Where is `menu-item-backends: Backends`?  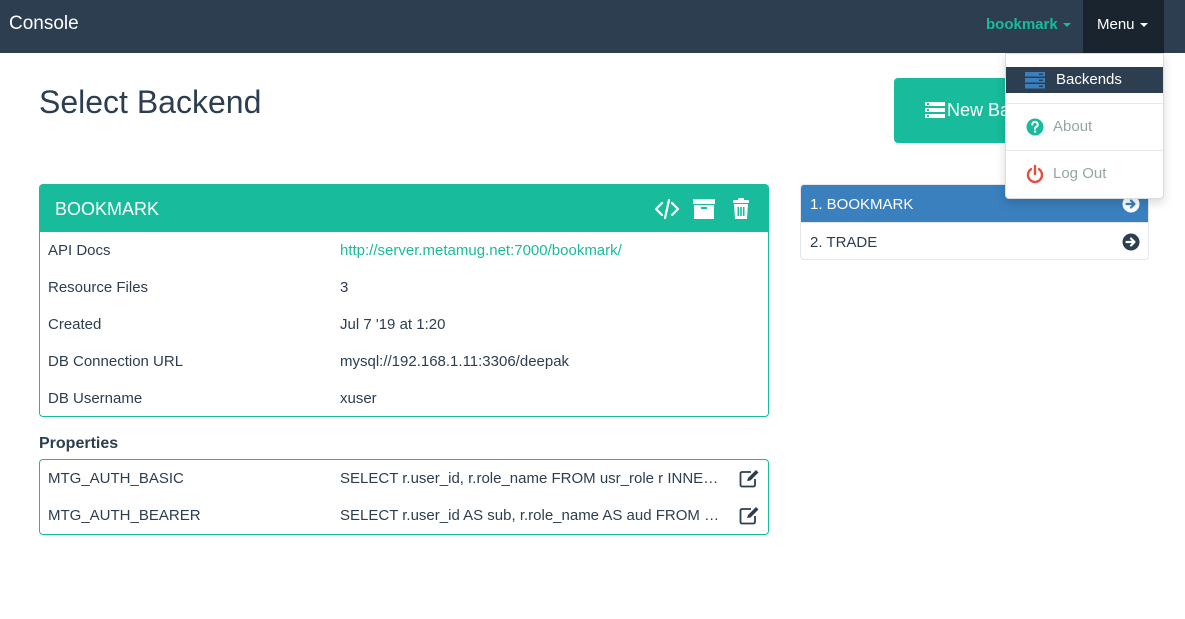 menu-item-backends: Backends is located at coordinates (1084, 80).